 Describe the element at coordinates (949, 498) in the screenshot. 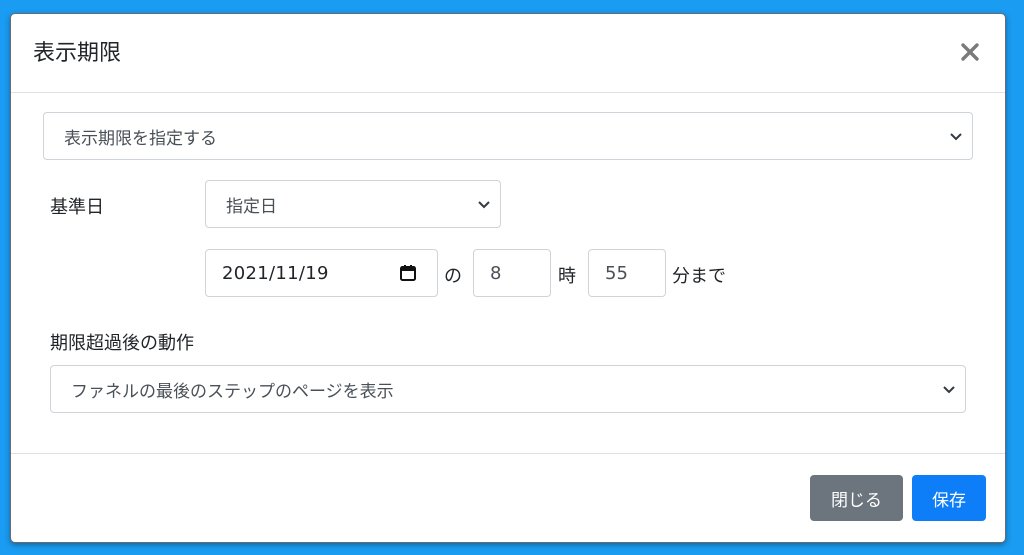

I see `save-button: 保存` at that location.